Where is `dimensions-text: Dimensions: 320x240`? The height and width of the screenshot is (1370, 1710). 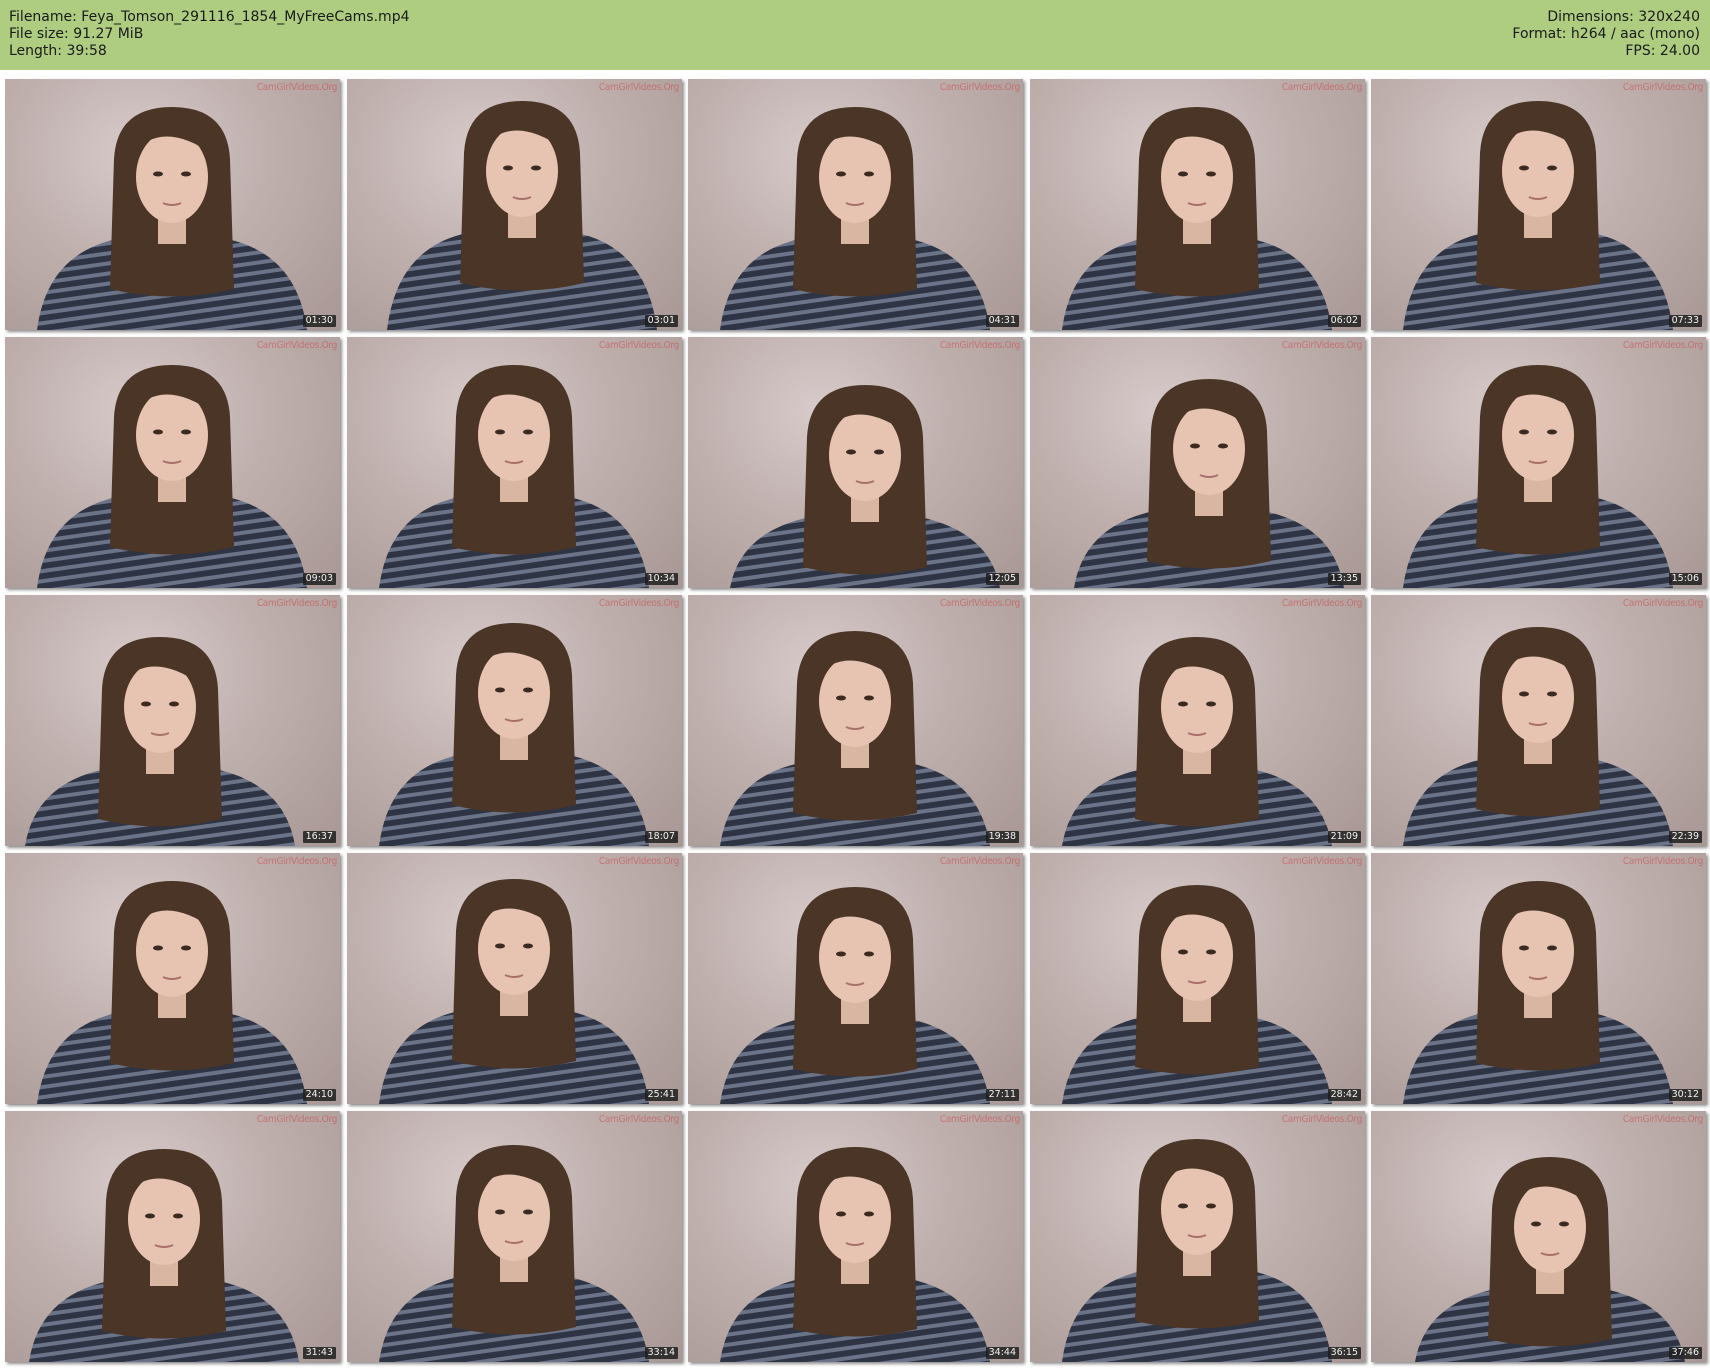
dimensions-text: Dimensions: 320x240 is located at coordinates (1623, 17).